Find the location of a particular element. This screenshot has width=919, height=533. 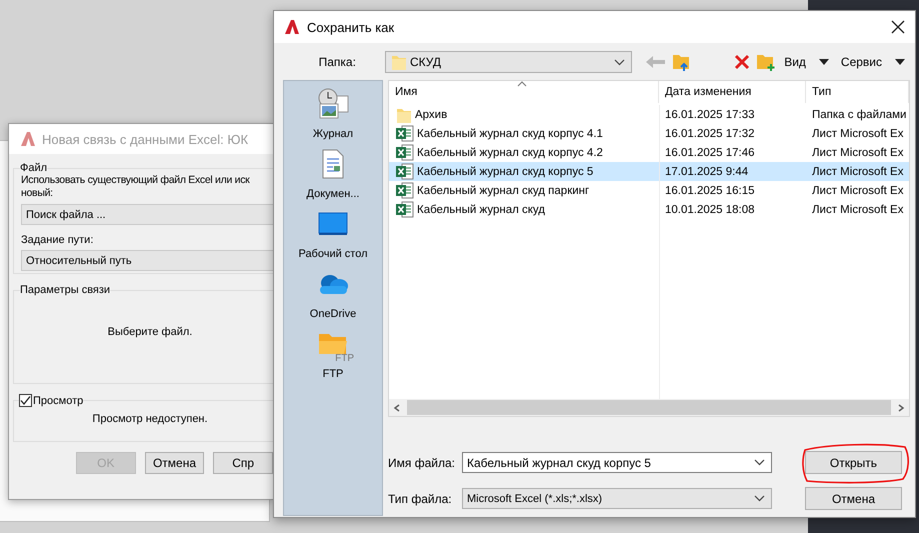

folder-dropdown: СКУД is located at coordinates (508, 62).